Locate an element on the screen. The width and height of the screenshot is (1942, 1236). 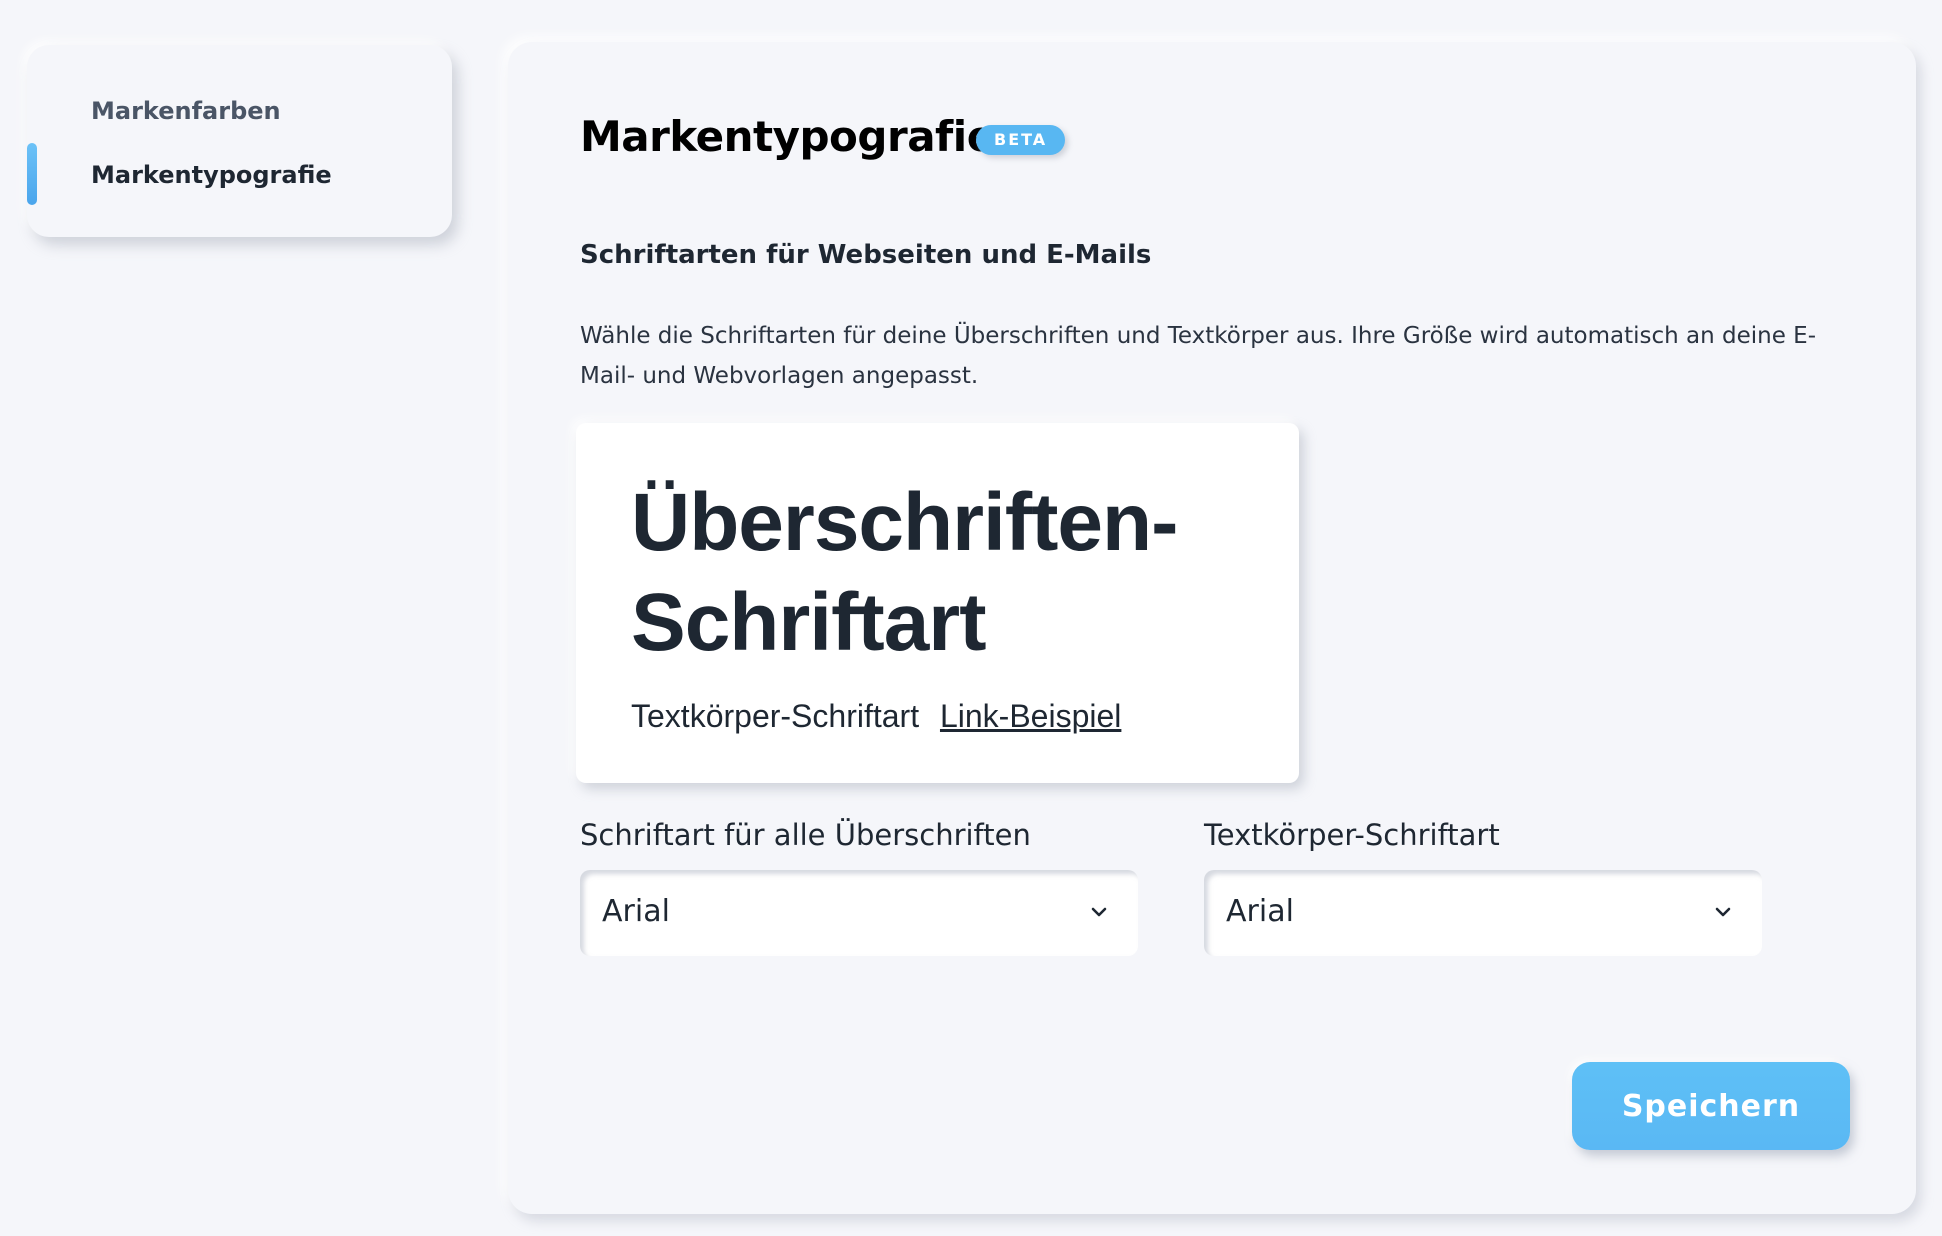
sidebar: Markenfarben Markentypografie is located at coordinates (239, 141).